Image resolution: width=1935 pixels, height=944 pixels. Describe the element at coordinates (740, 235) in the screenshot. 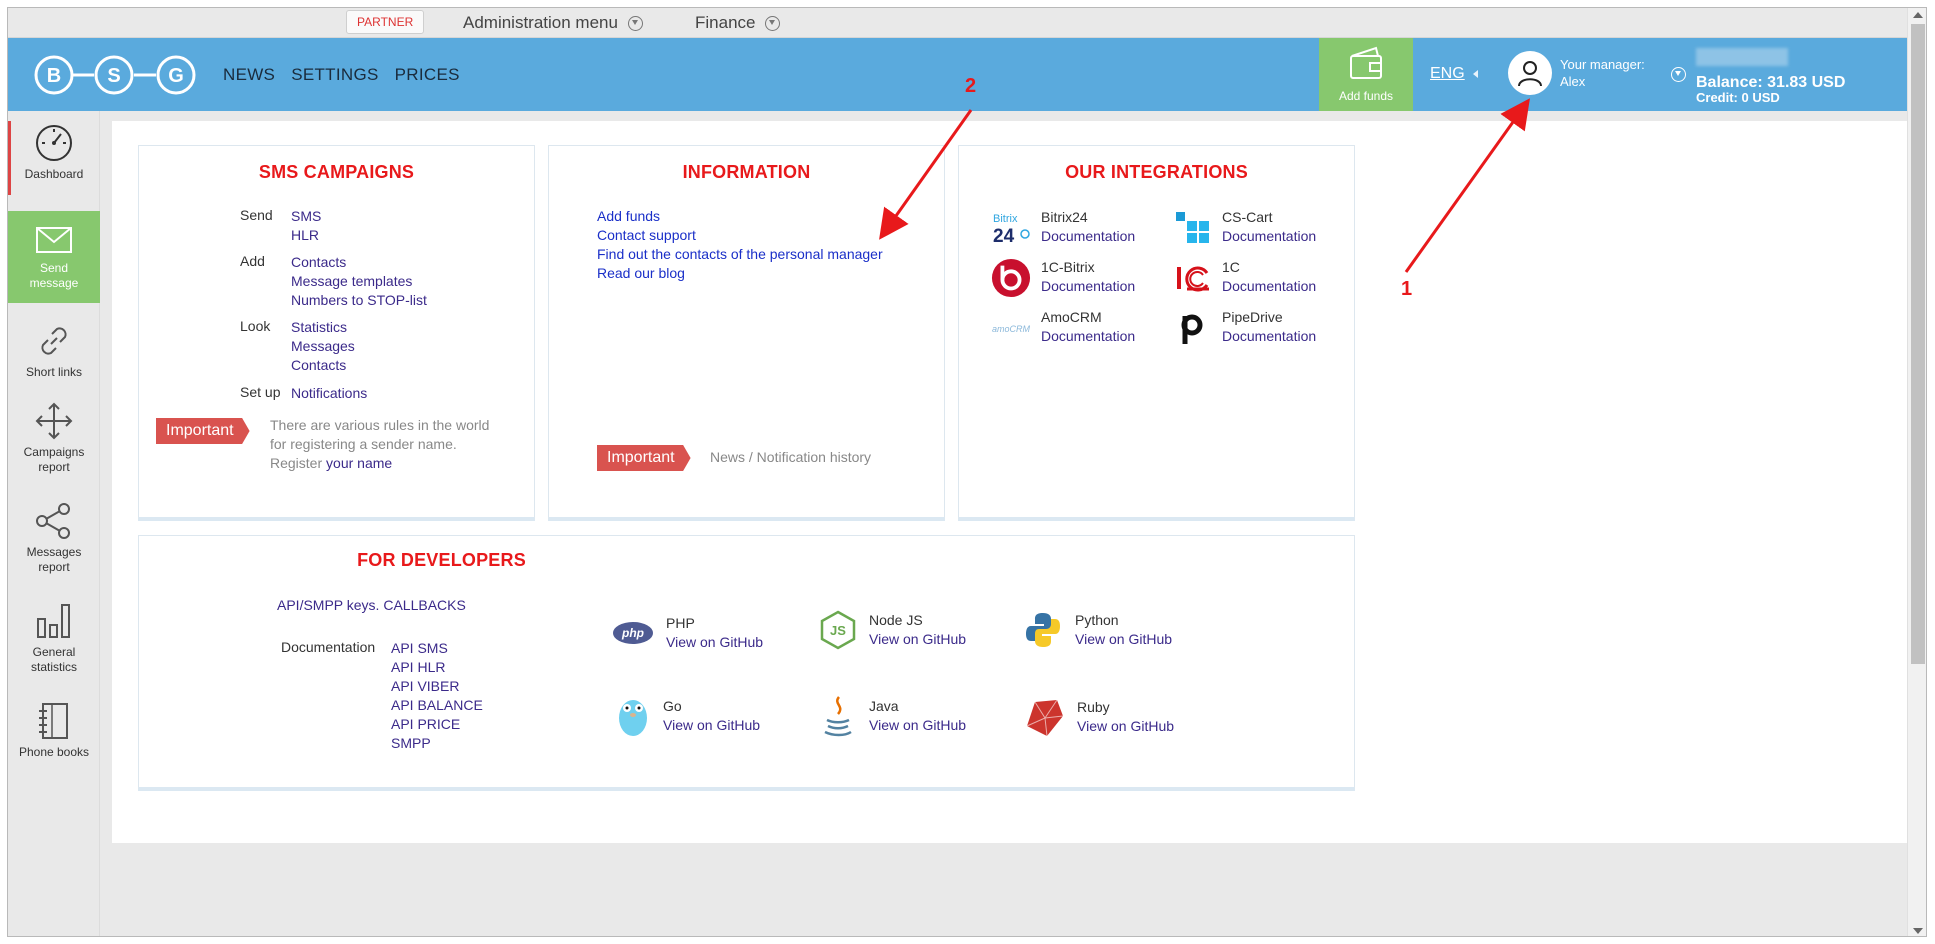

I see `link-contact-support: Contact support` at that location.